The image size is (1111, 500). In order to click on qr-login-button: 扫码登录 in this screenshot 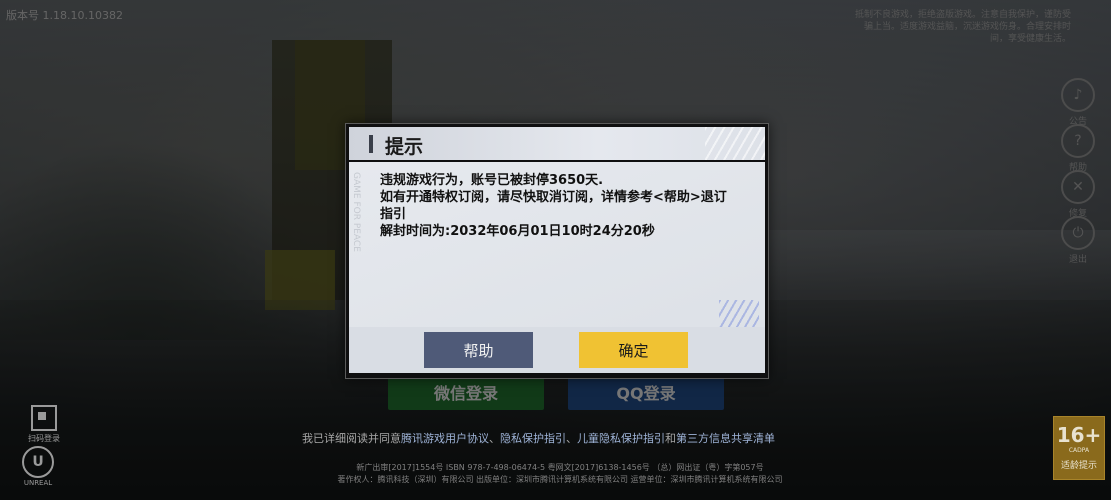, I will do `click(44, 424)`.